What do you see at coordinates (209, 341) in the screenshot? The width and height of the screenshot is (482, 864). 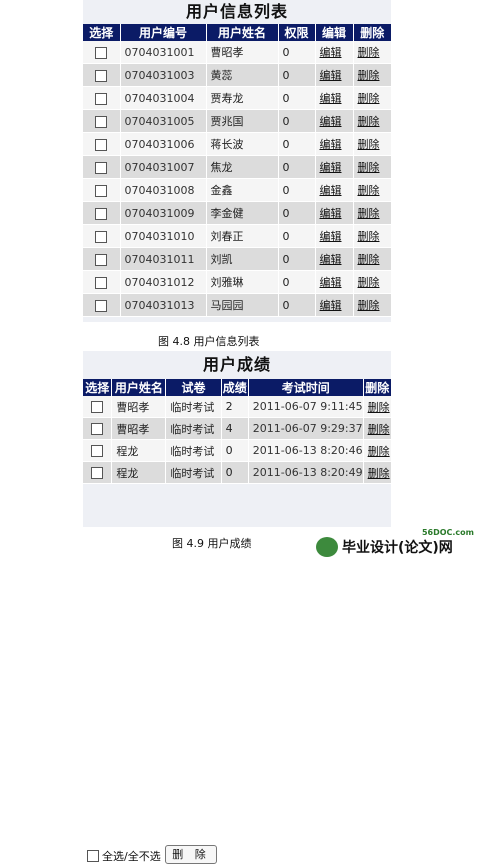 I see `figure-caption-4-8: 图 4.8 用户信息列表` at bounding box center [209, 341].